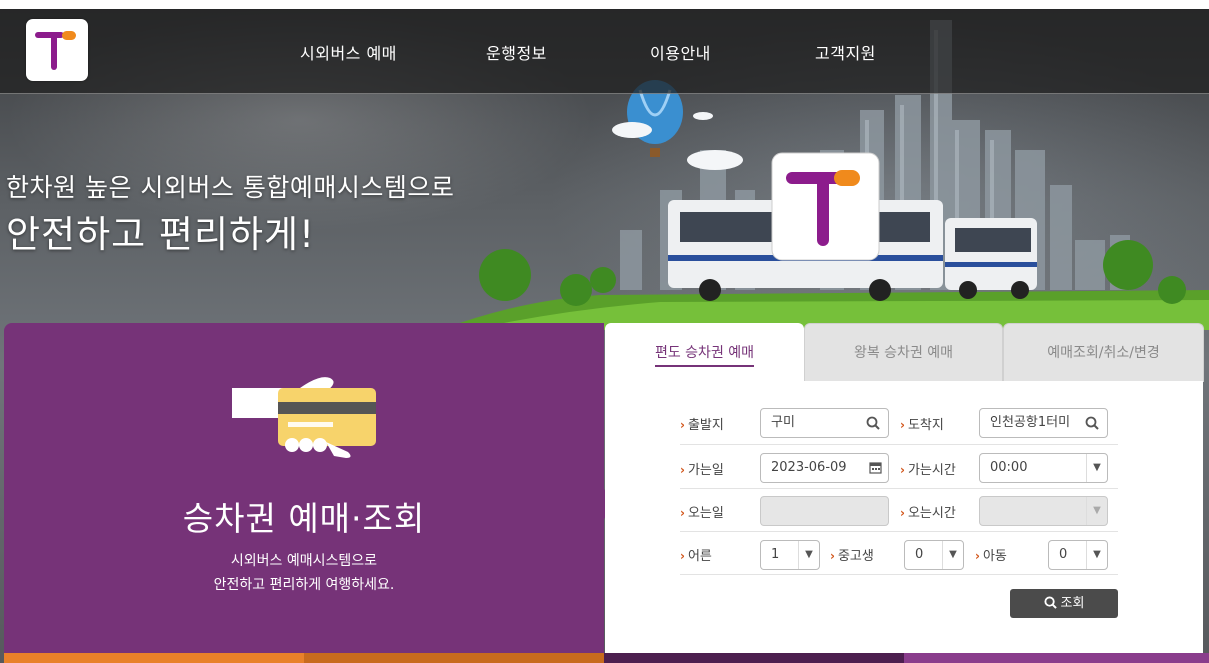  What do you see at coordinates (702, 425) in the screenshot?
I see `departure-label: › 출발지` at bounding box center [702, 425].